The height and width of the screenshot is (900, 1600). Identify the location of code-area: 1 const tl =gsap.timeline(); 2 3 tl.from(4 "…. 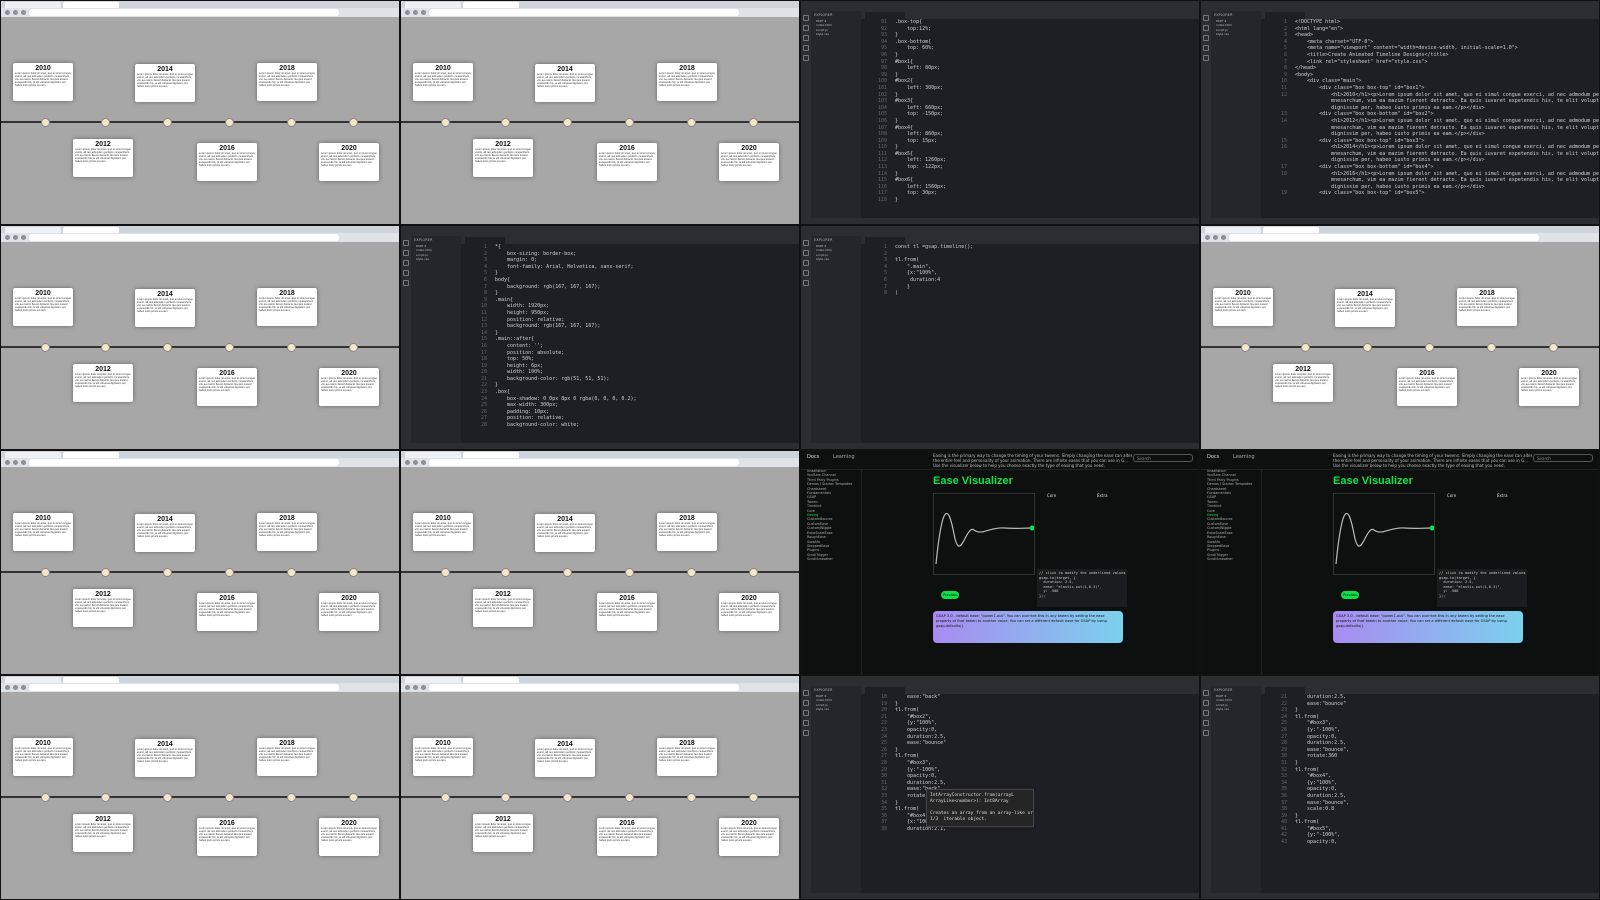
(1030, 343).